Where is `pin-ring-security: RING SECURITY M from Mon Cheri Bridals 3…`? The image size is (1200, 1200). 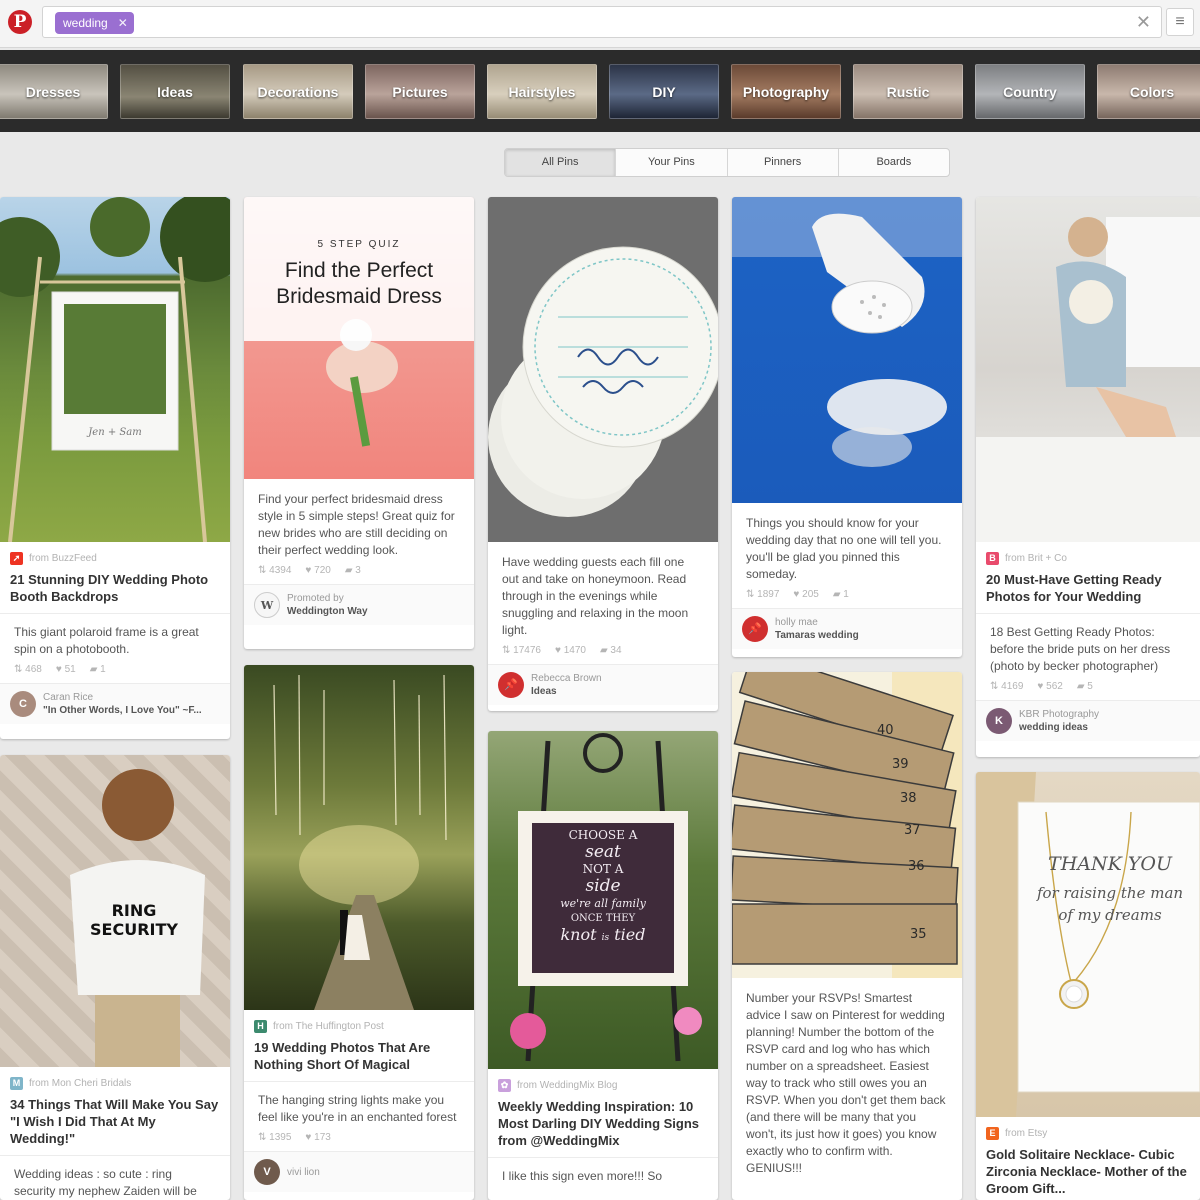 pin-ring-security: RING SECURITY M from Mon Cheri Bridals 3… is located at coordinates (115, 977).